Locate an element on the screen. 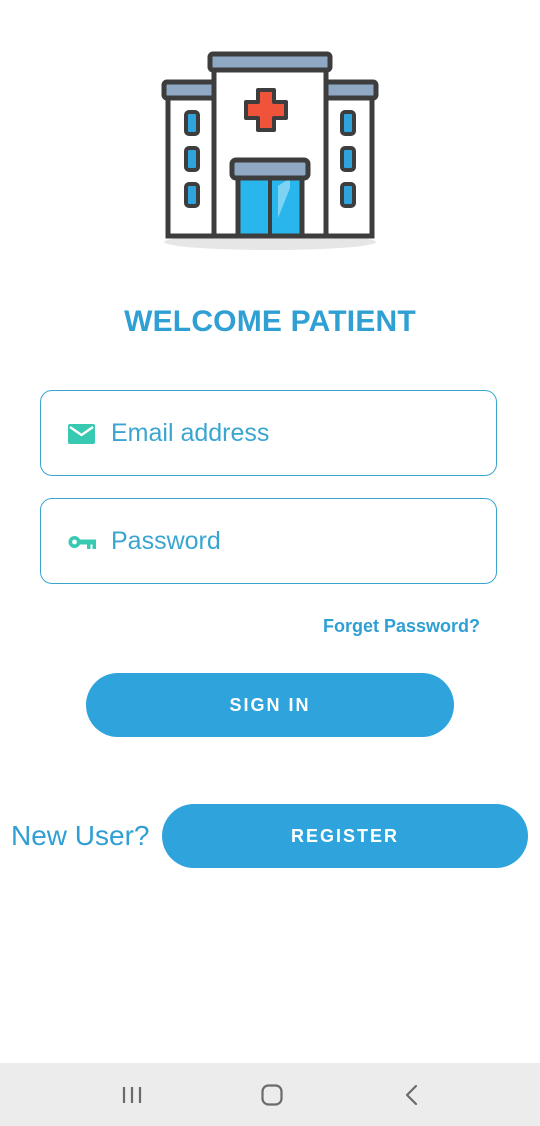 The height and width of the screenshot is (1126, 540). email-field: Email address is located at coordinates (268, 433).